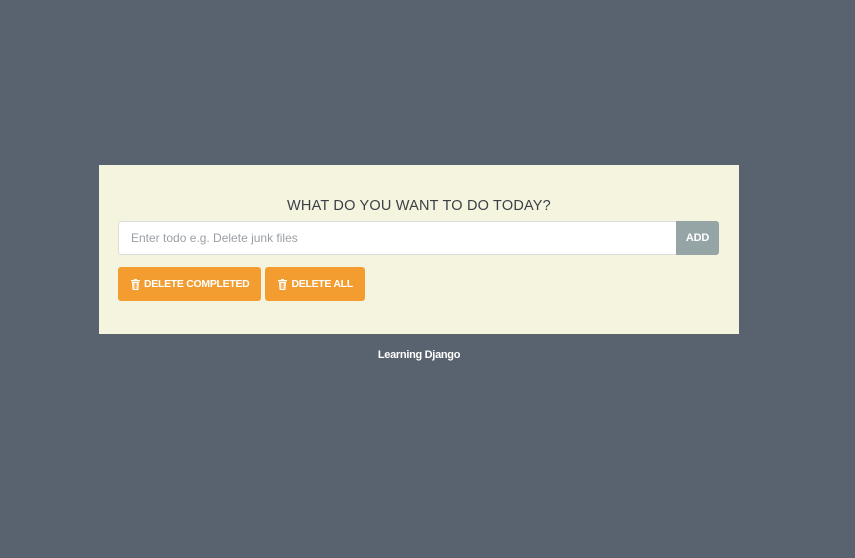 The width and height of the screenshot is (855, 558). I want to click on action-buttons: DELETE COMPLETED DELETE ALL, so click(241, 284).